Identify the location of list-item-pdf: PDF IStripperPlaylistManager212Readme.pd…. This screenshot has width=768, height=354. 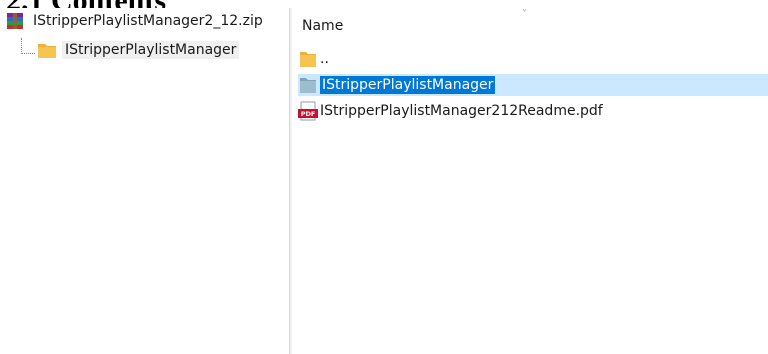
(533, 111).